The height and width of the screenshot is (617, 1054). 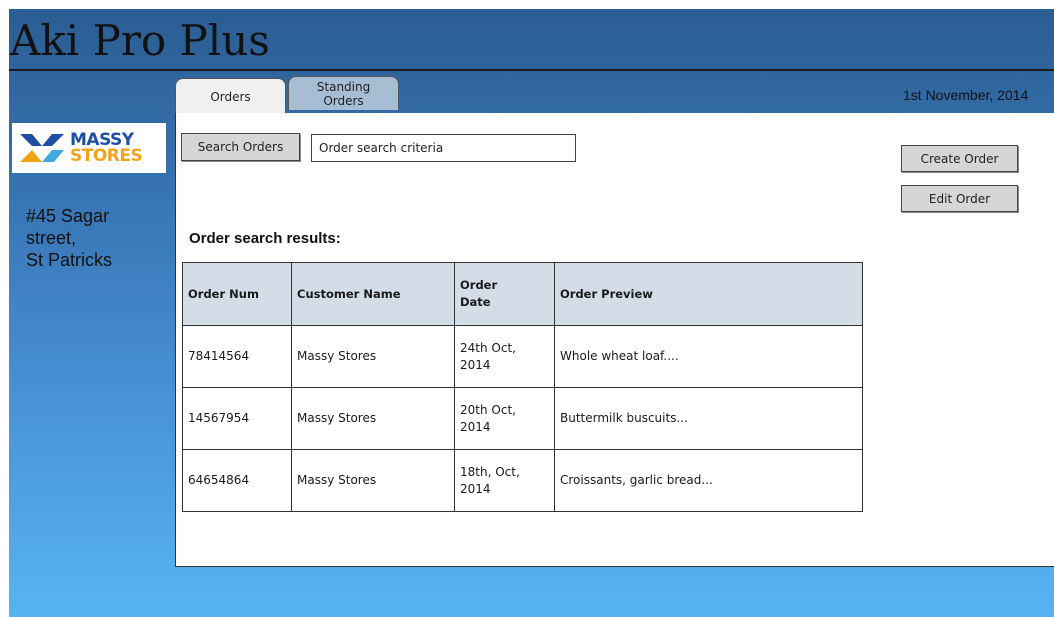 I want to click on current-date: 1st November, 2014, so click(x=966, y=95).